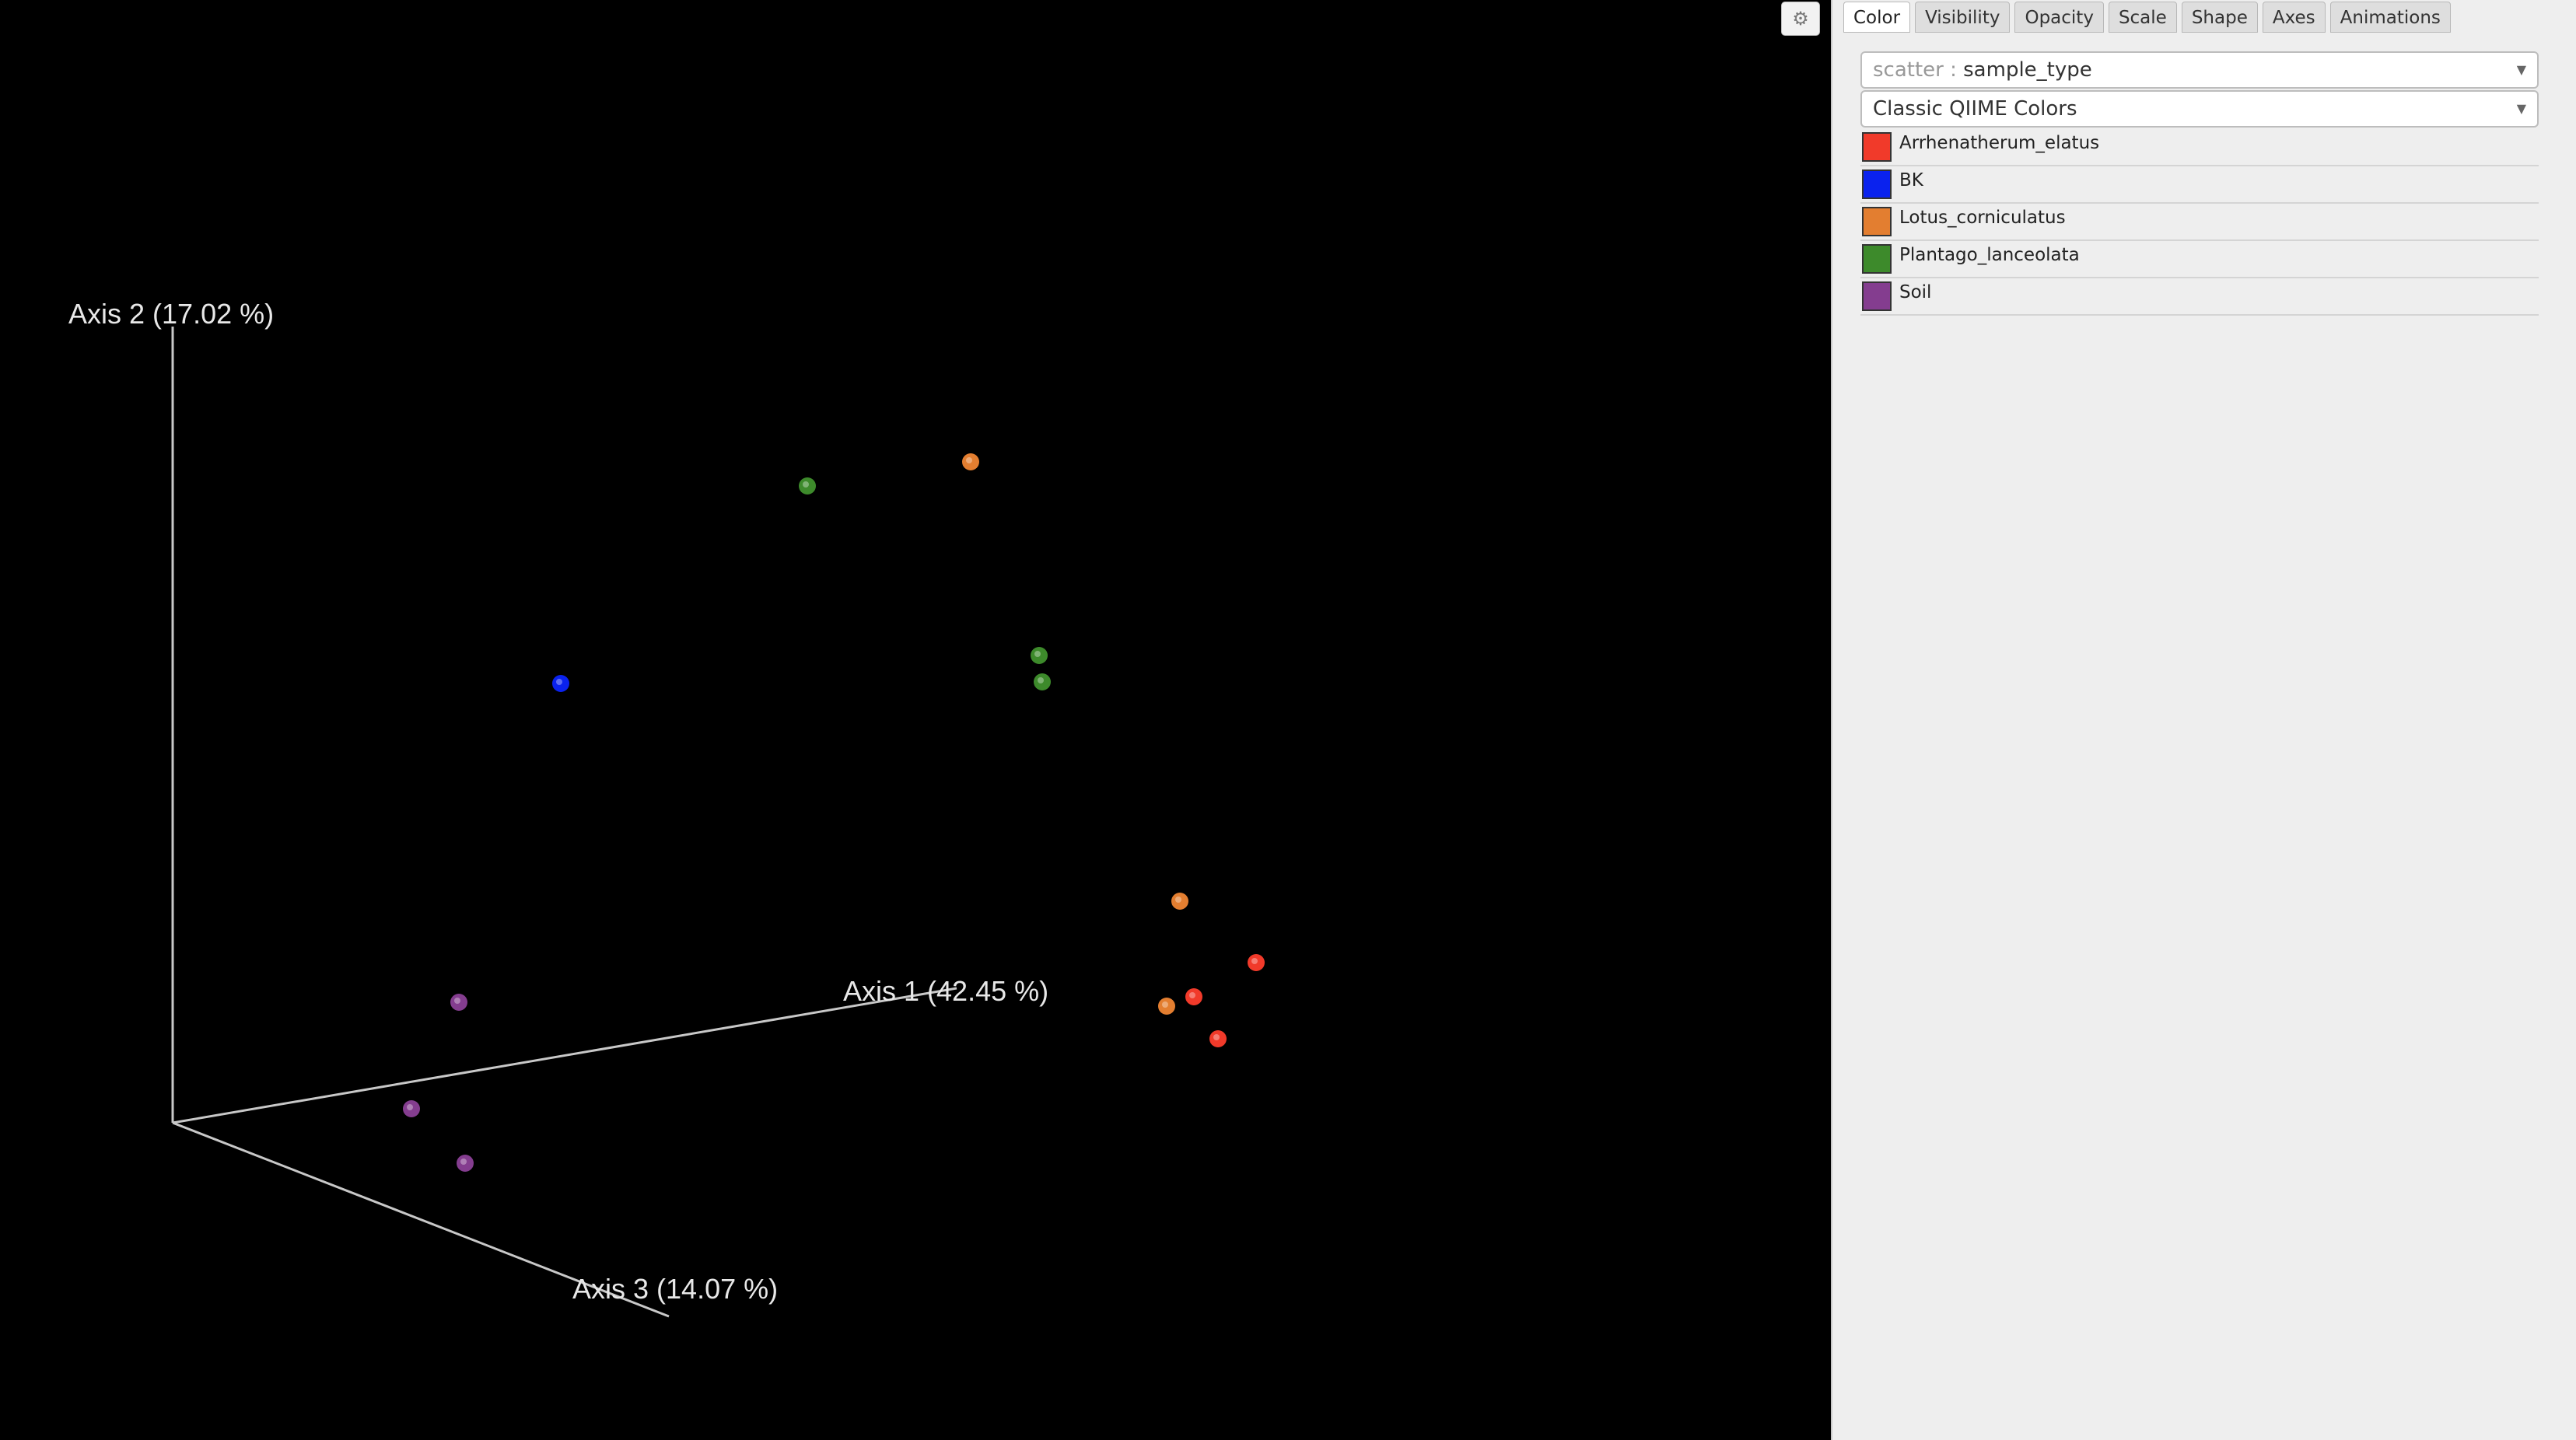  What do you see at coordinates (1975, 109) in the screenshot?
I see `select-value: Classic QIIME Colors` at bounding box center [1975, 109].